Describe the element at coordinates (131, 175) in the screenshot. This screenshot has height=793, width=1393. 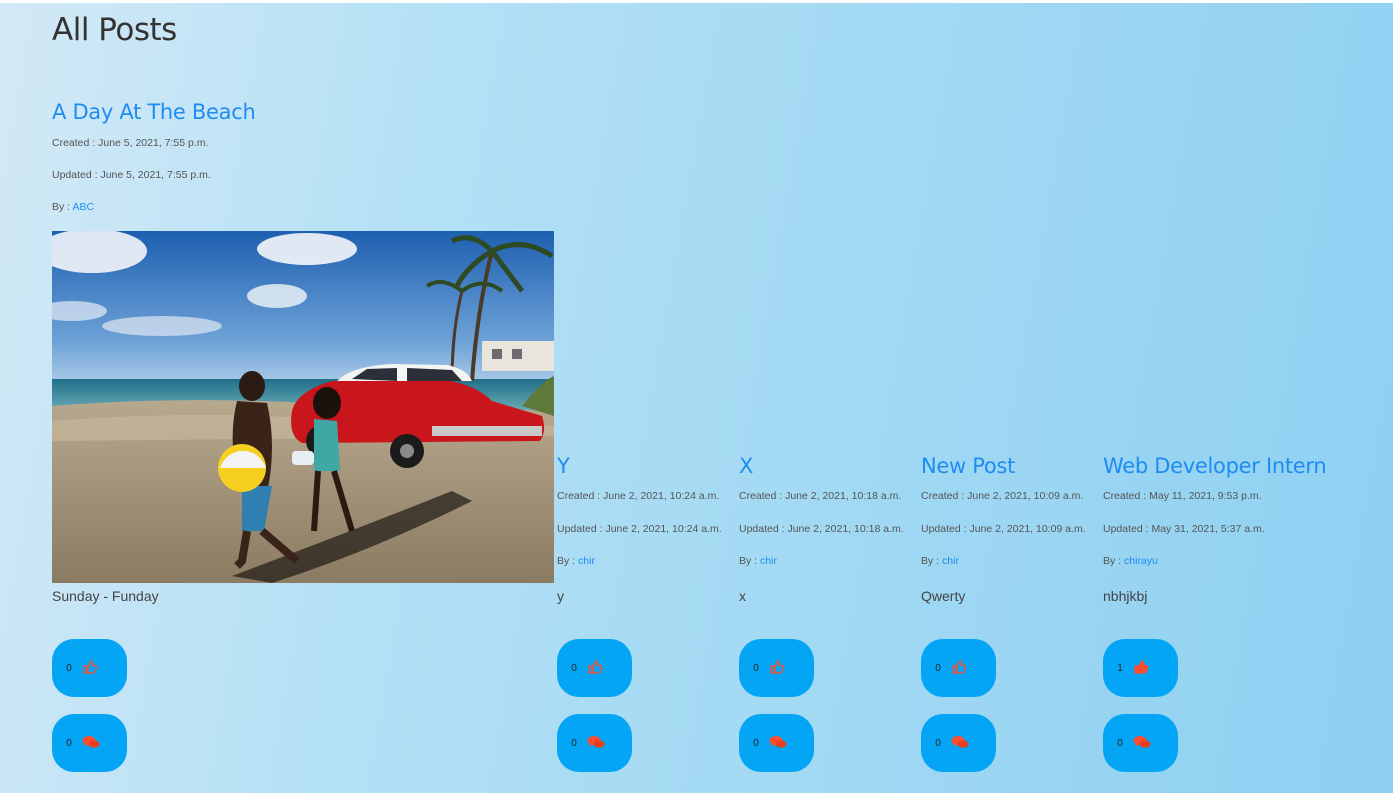
I see `post-updated: Updated : June 5, 2021, 7:55 p.m.` at that location.